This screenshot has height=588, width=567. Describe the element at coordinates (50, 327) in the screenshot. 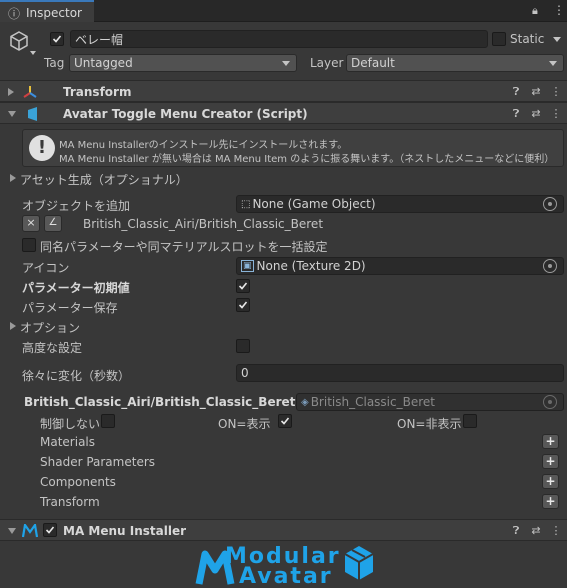

I see `options-label: オプション` at that location.